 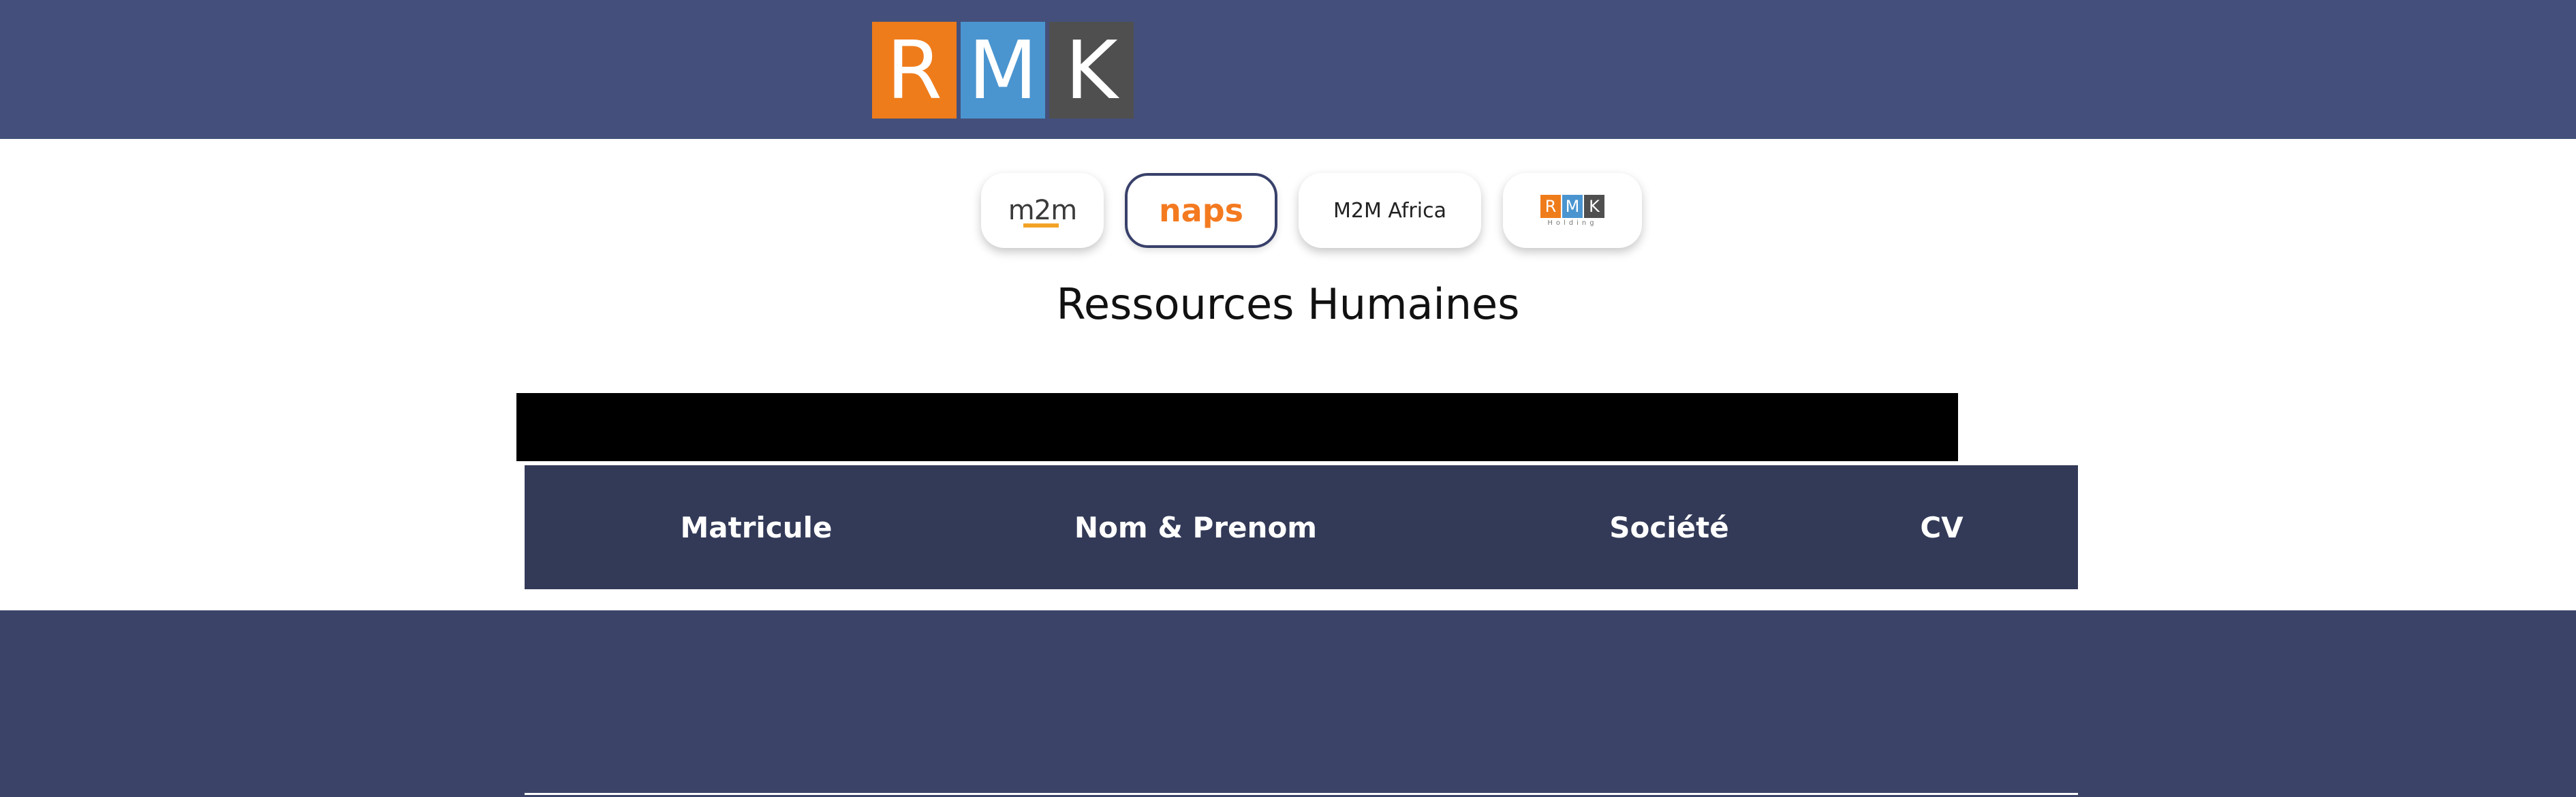 What do you see at coordinates (914, 70) in the screenshot?
I see `logo-letter-r: R` at bounding box center [914, 70].